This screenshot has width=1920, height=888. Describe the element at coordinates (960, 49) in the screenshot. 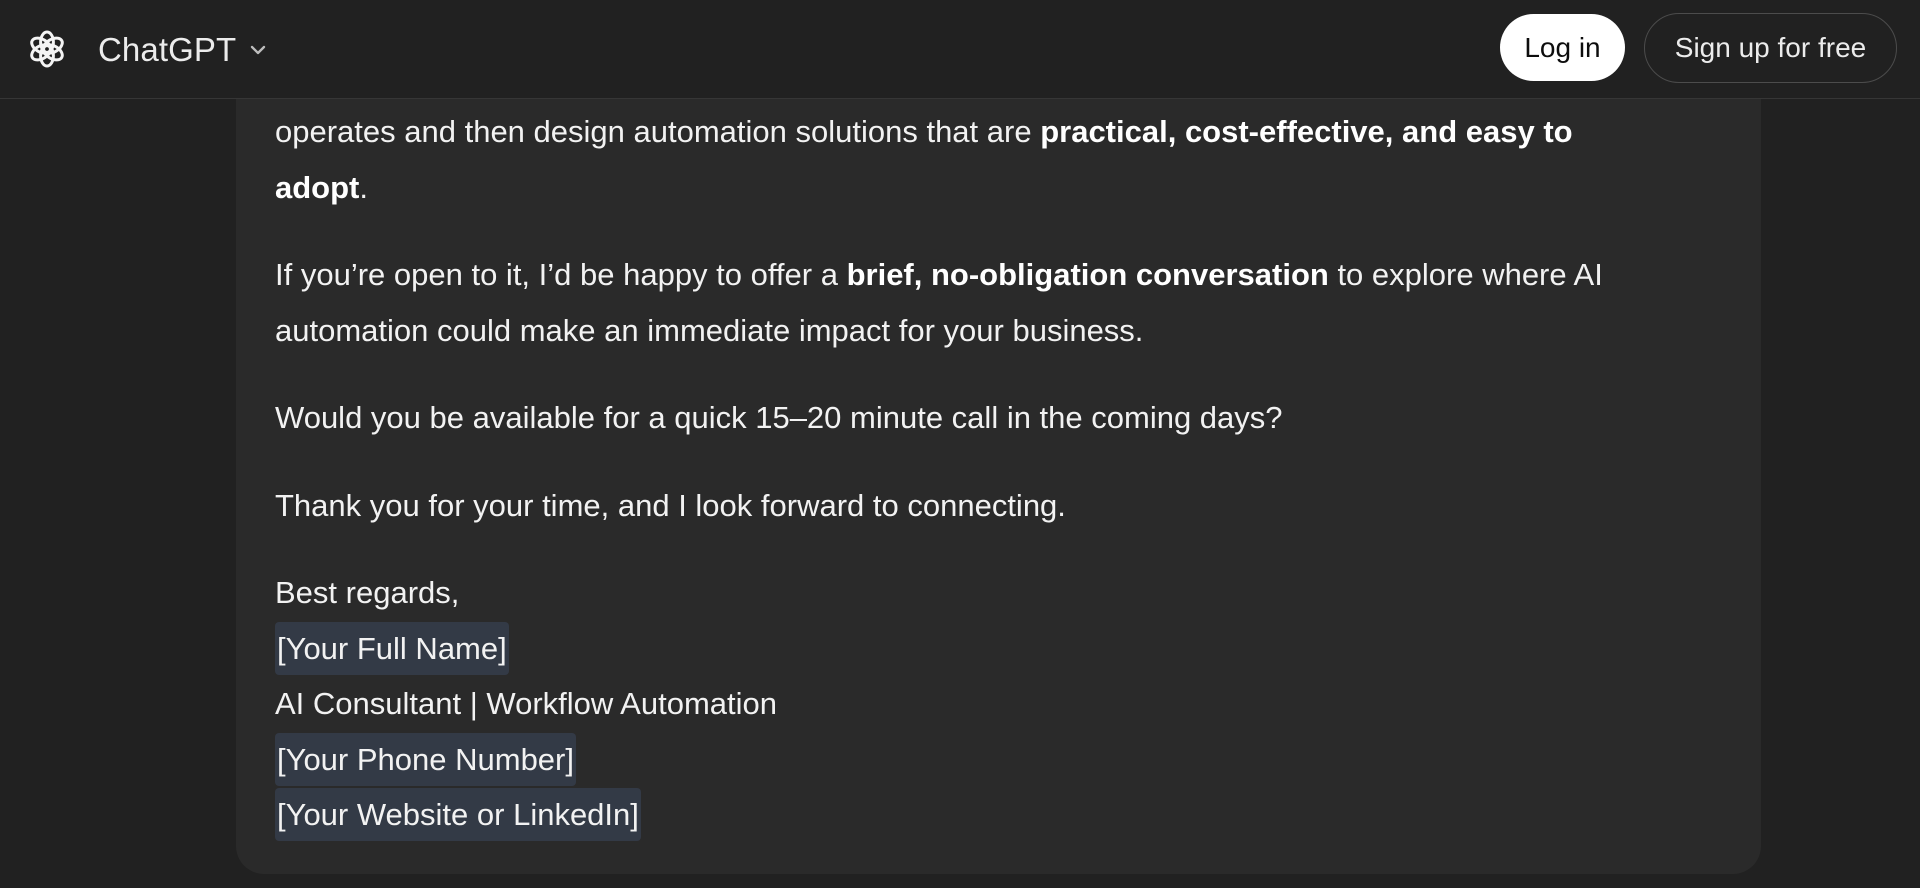

I see `top-bar: ChatGPT Log in Sign up for free` at that location.